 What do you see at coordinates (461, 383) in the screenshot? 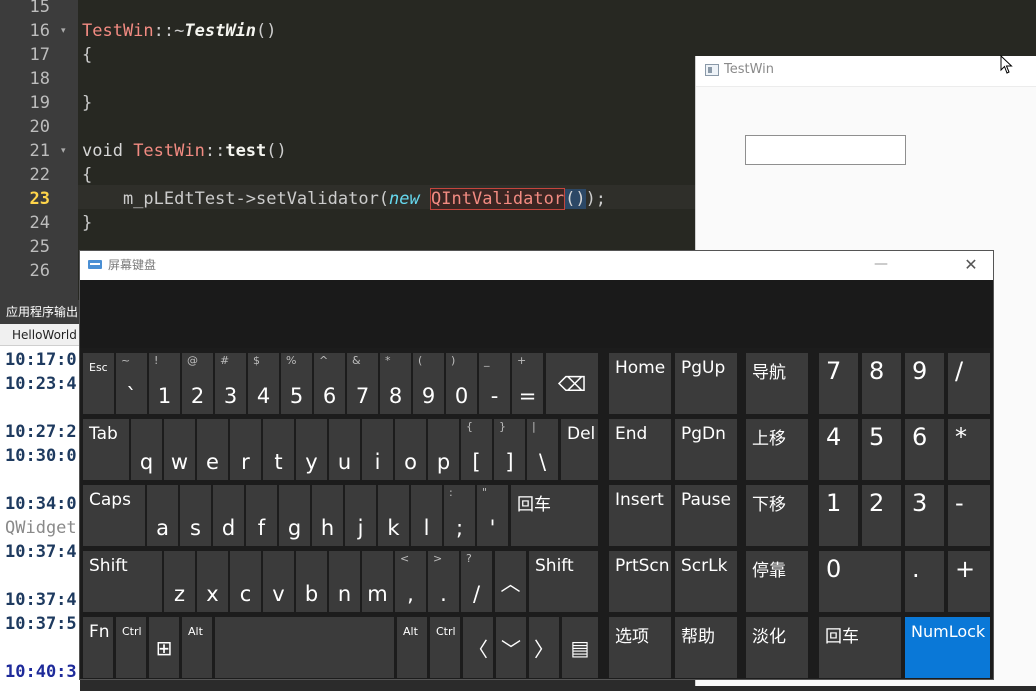
I see `key-0: ) 0` at bounding box center [461, 383].